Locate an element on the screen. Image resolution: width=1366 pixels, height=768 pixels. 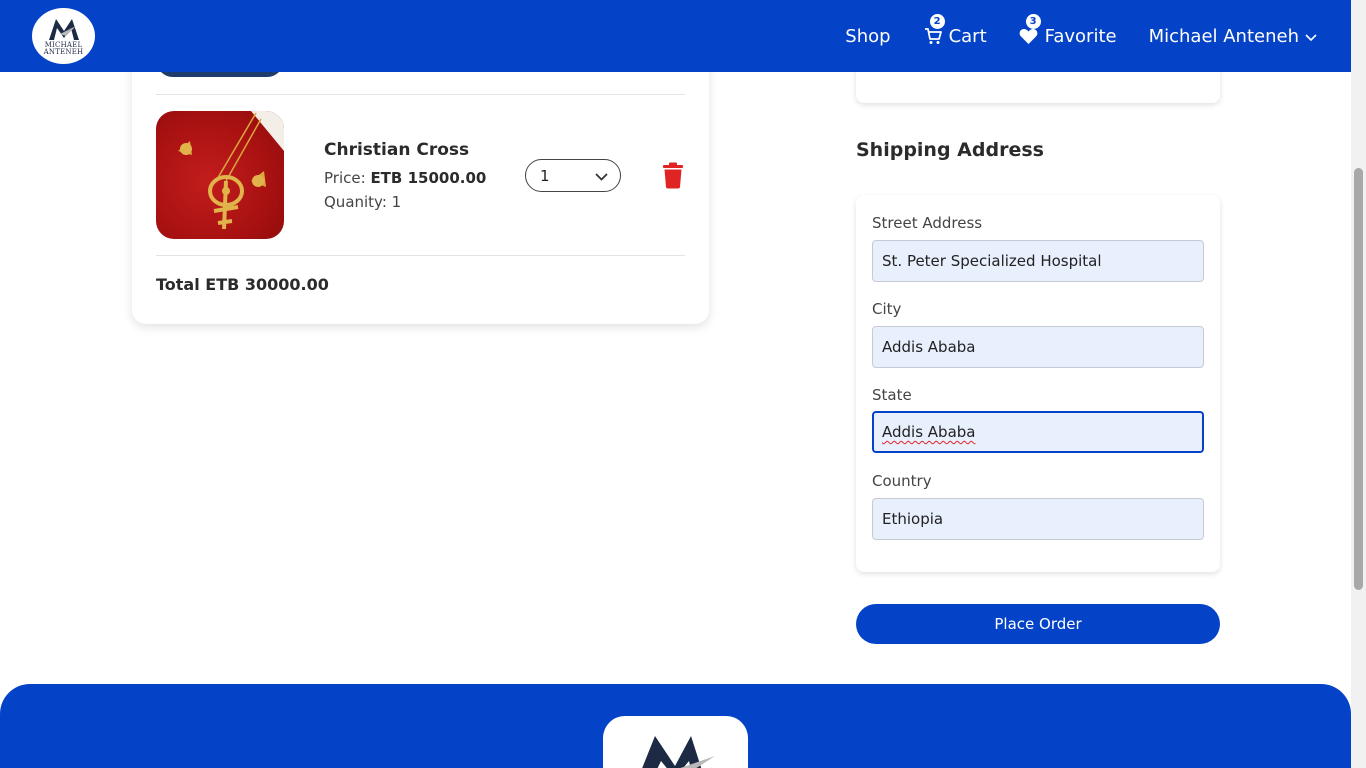
scrollbar-thumb is located at coordinates (1358, 379).